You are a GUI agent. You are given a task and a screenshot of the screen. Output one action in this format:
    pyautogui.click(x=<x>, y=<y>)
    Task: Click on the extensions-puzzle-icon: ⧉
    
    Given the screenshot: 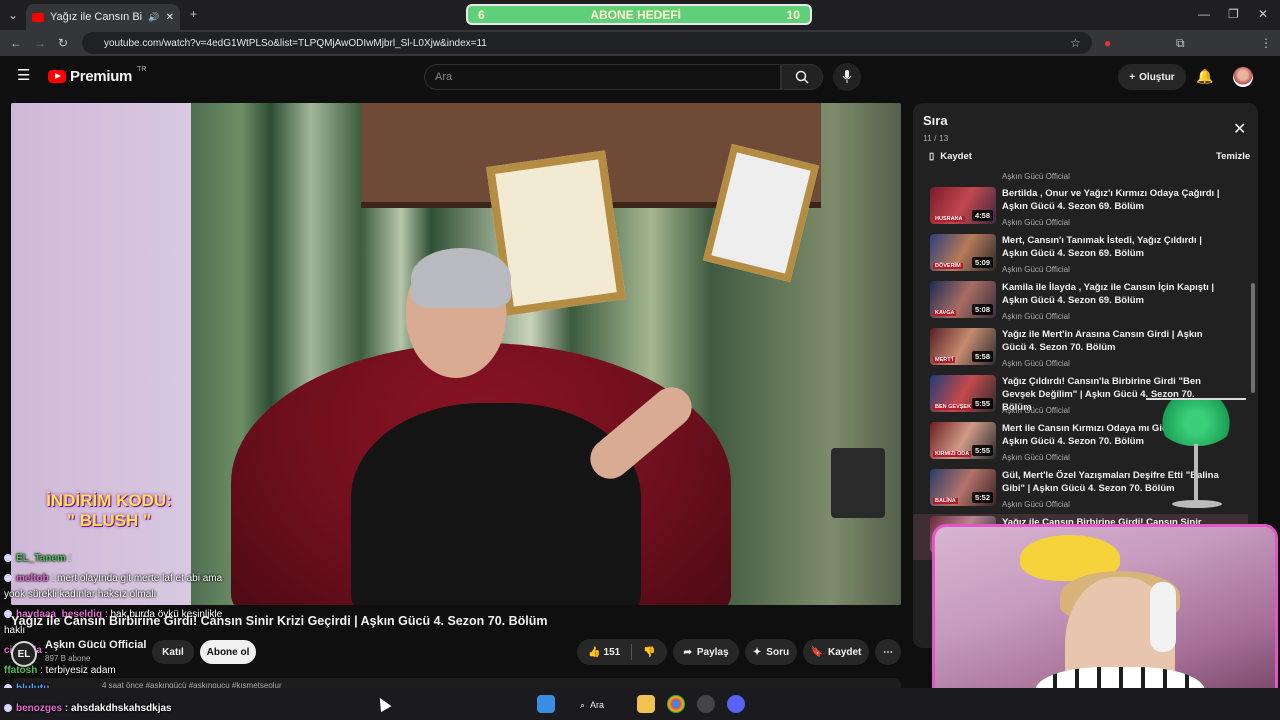 What is the action you would take?
    pyautogui.click(x=1180, y=43)
    